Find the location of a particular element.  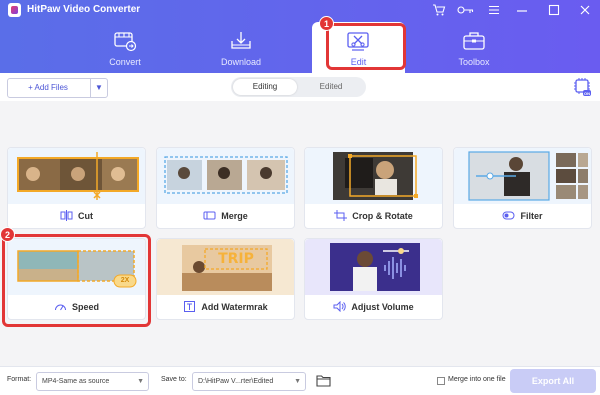

segment-editing: Editing is located at coordinates (265, 87).